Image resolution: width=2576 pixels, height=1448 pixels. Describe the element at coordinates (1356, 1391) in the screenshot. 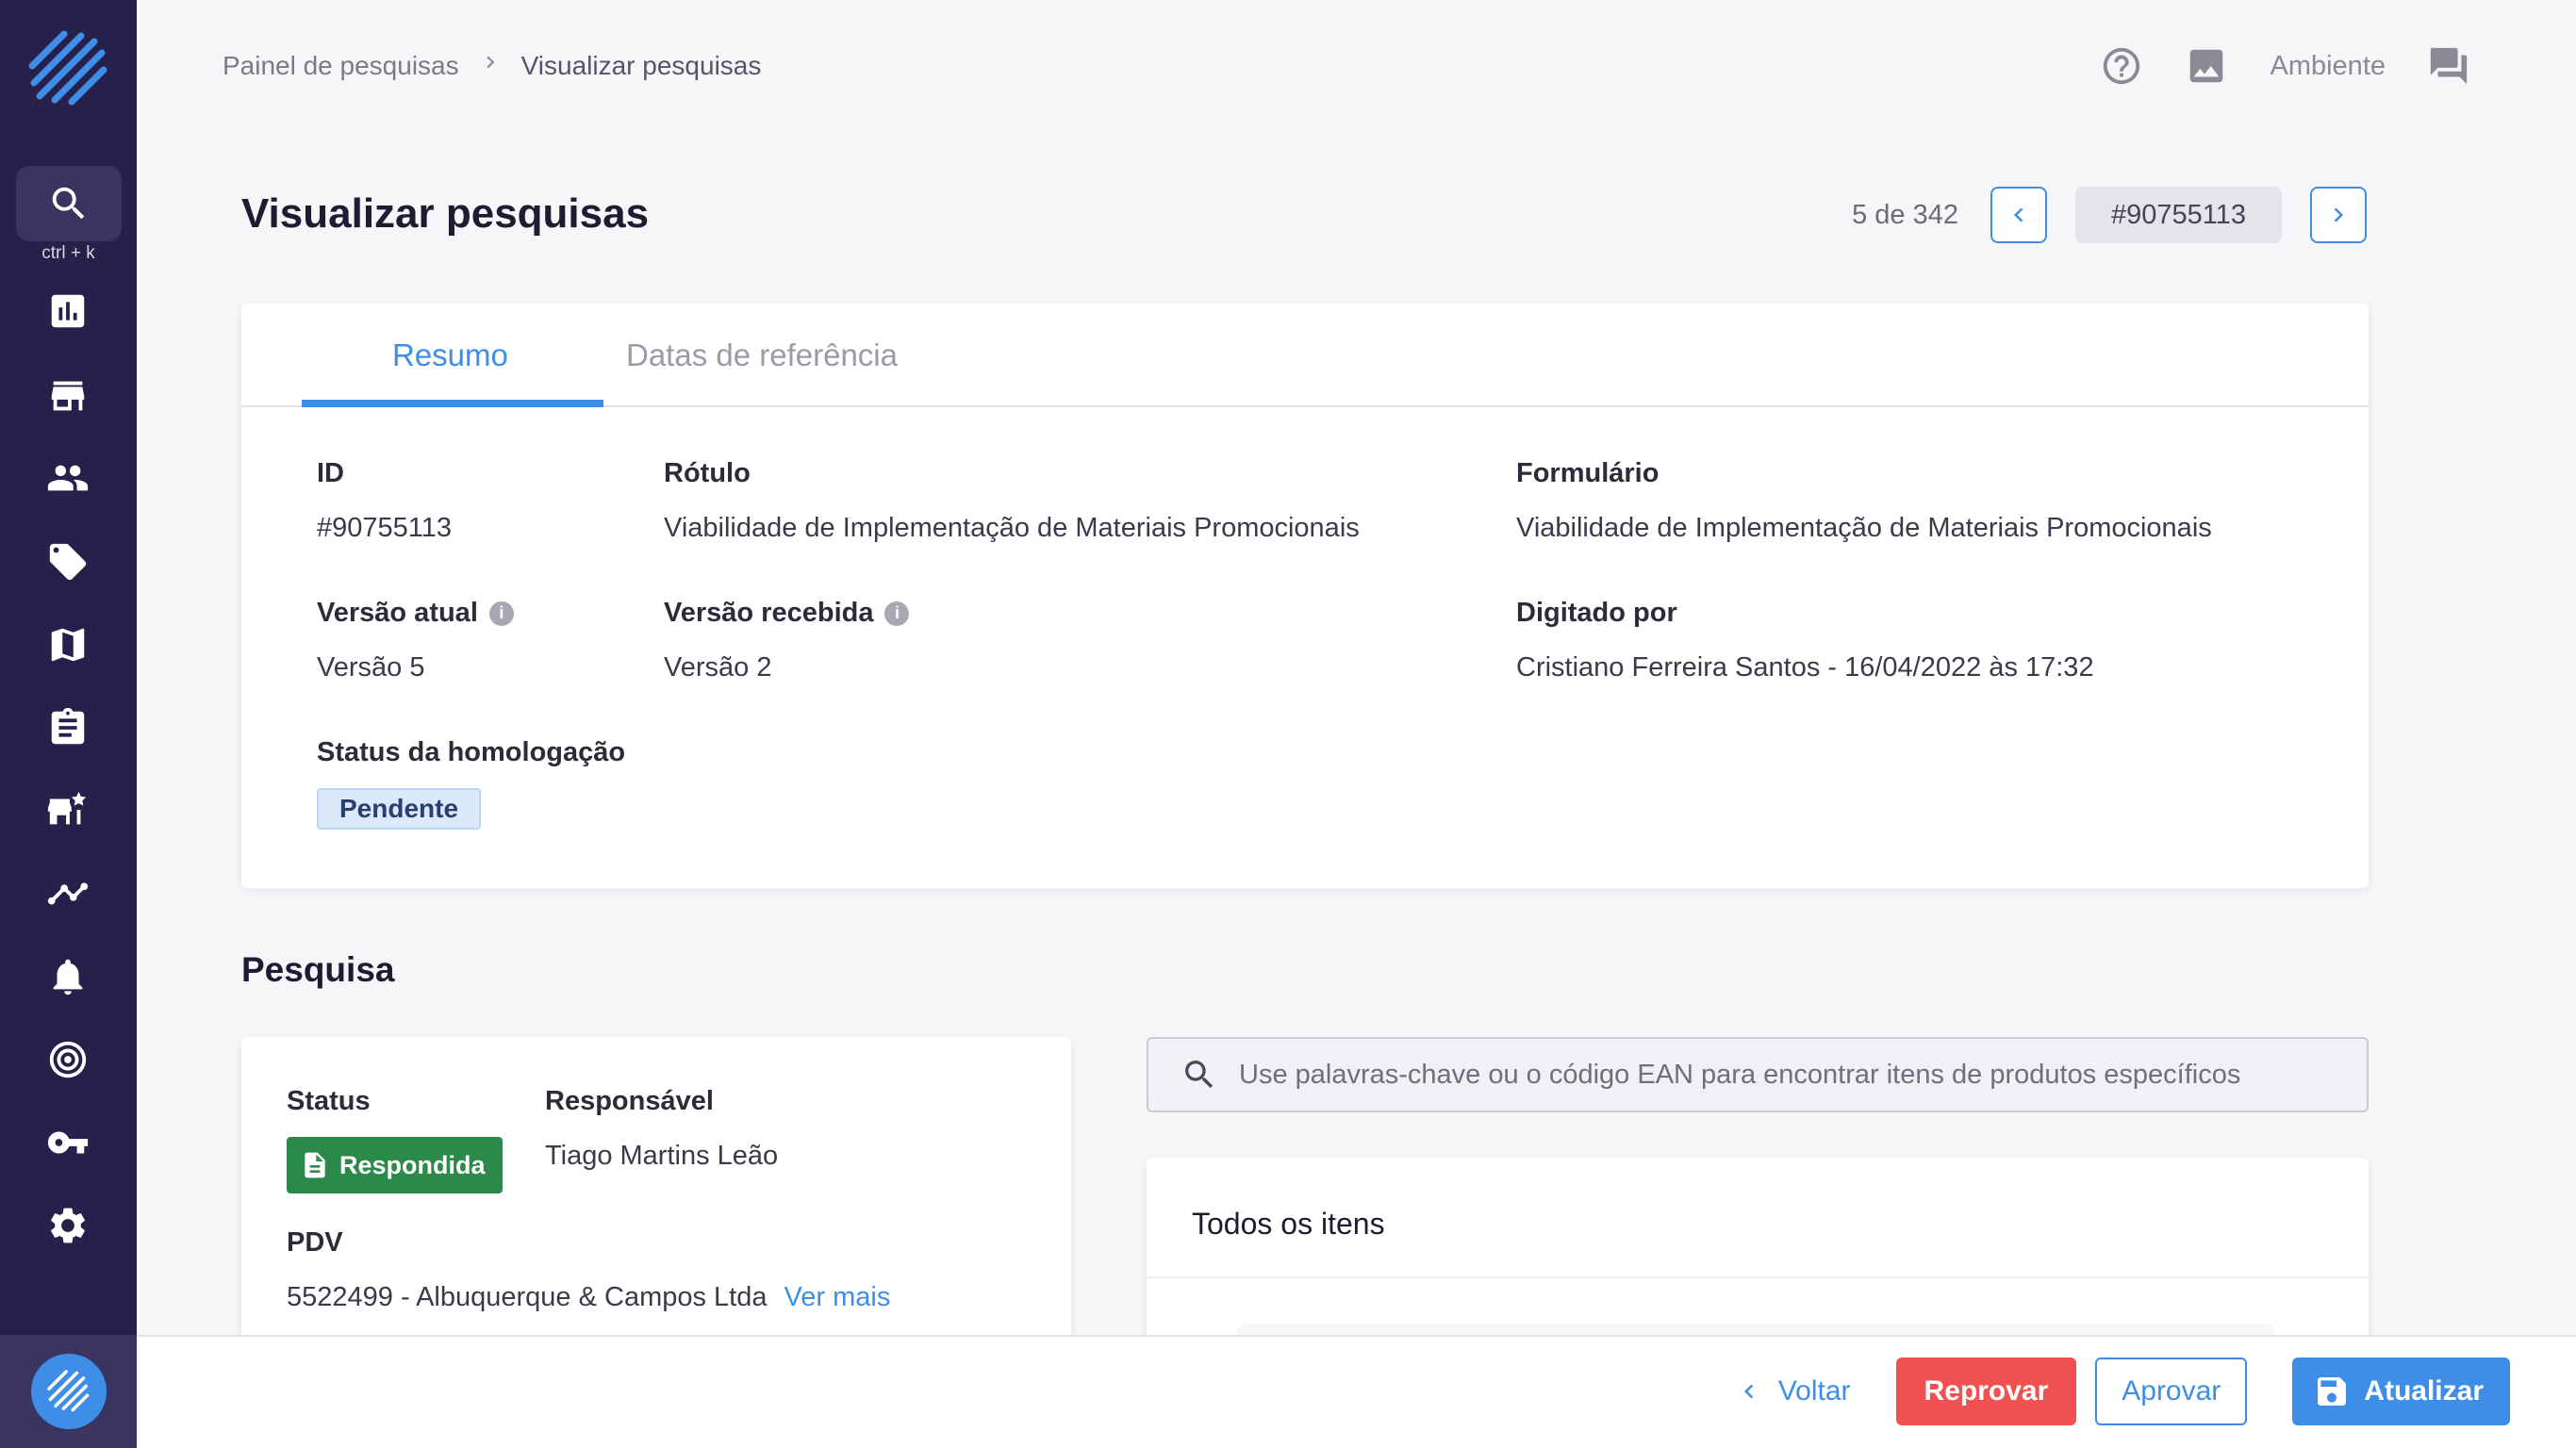

I see `action-footer: Voltar Reprovar Aprovar Atualizar` at that location.